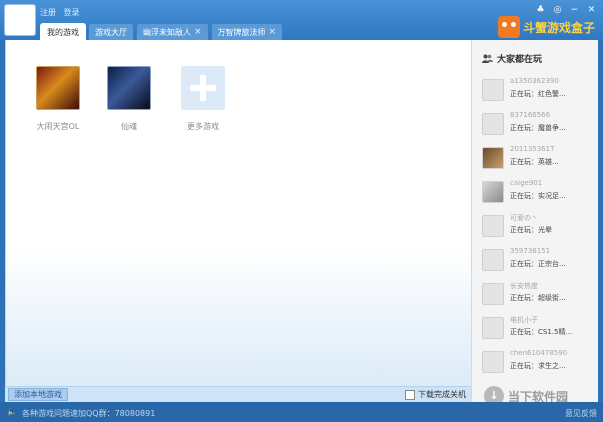 The width and height of the screenshot is (603, 422). I want to click on crab-logo-icon, so click(508, 27).